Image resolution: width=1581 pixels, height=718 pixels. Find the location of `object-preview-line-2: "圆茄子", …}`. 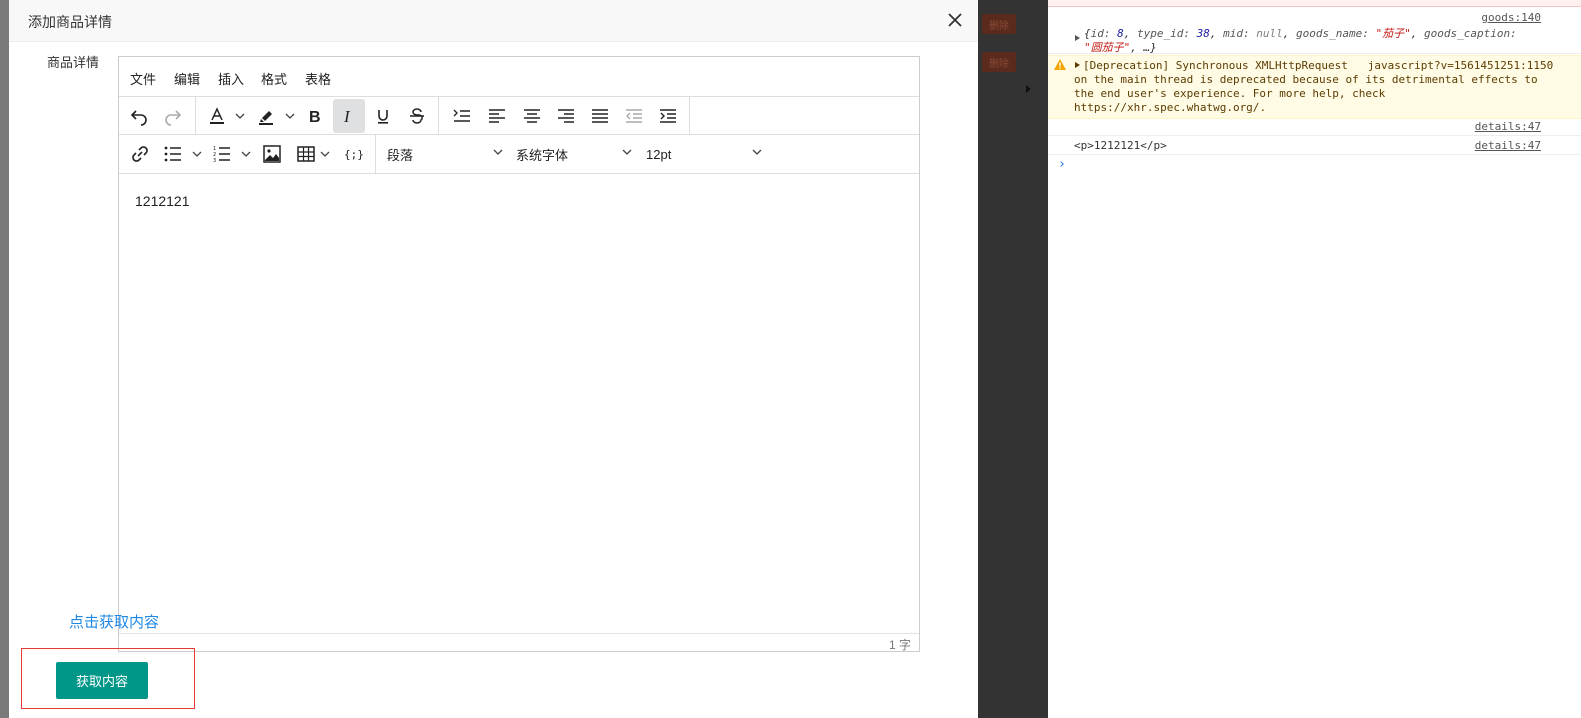

object-preview-line-2: "圆茄子", …} is located at coordinates (1120, 47).